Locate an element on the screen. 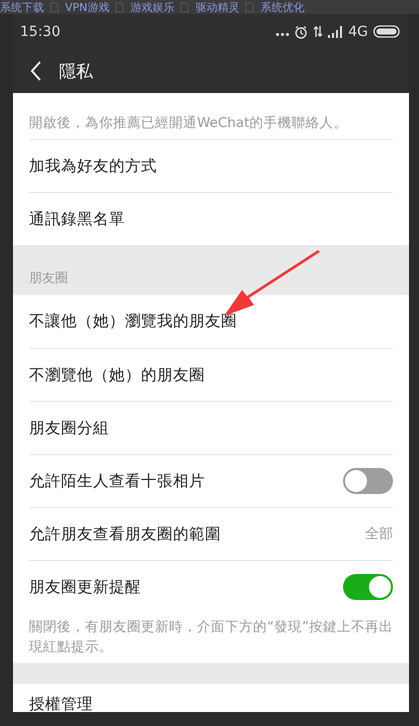  screen-title: 隱私 is located at coordinates (76, 71).